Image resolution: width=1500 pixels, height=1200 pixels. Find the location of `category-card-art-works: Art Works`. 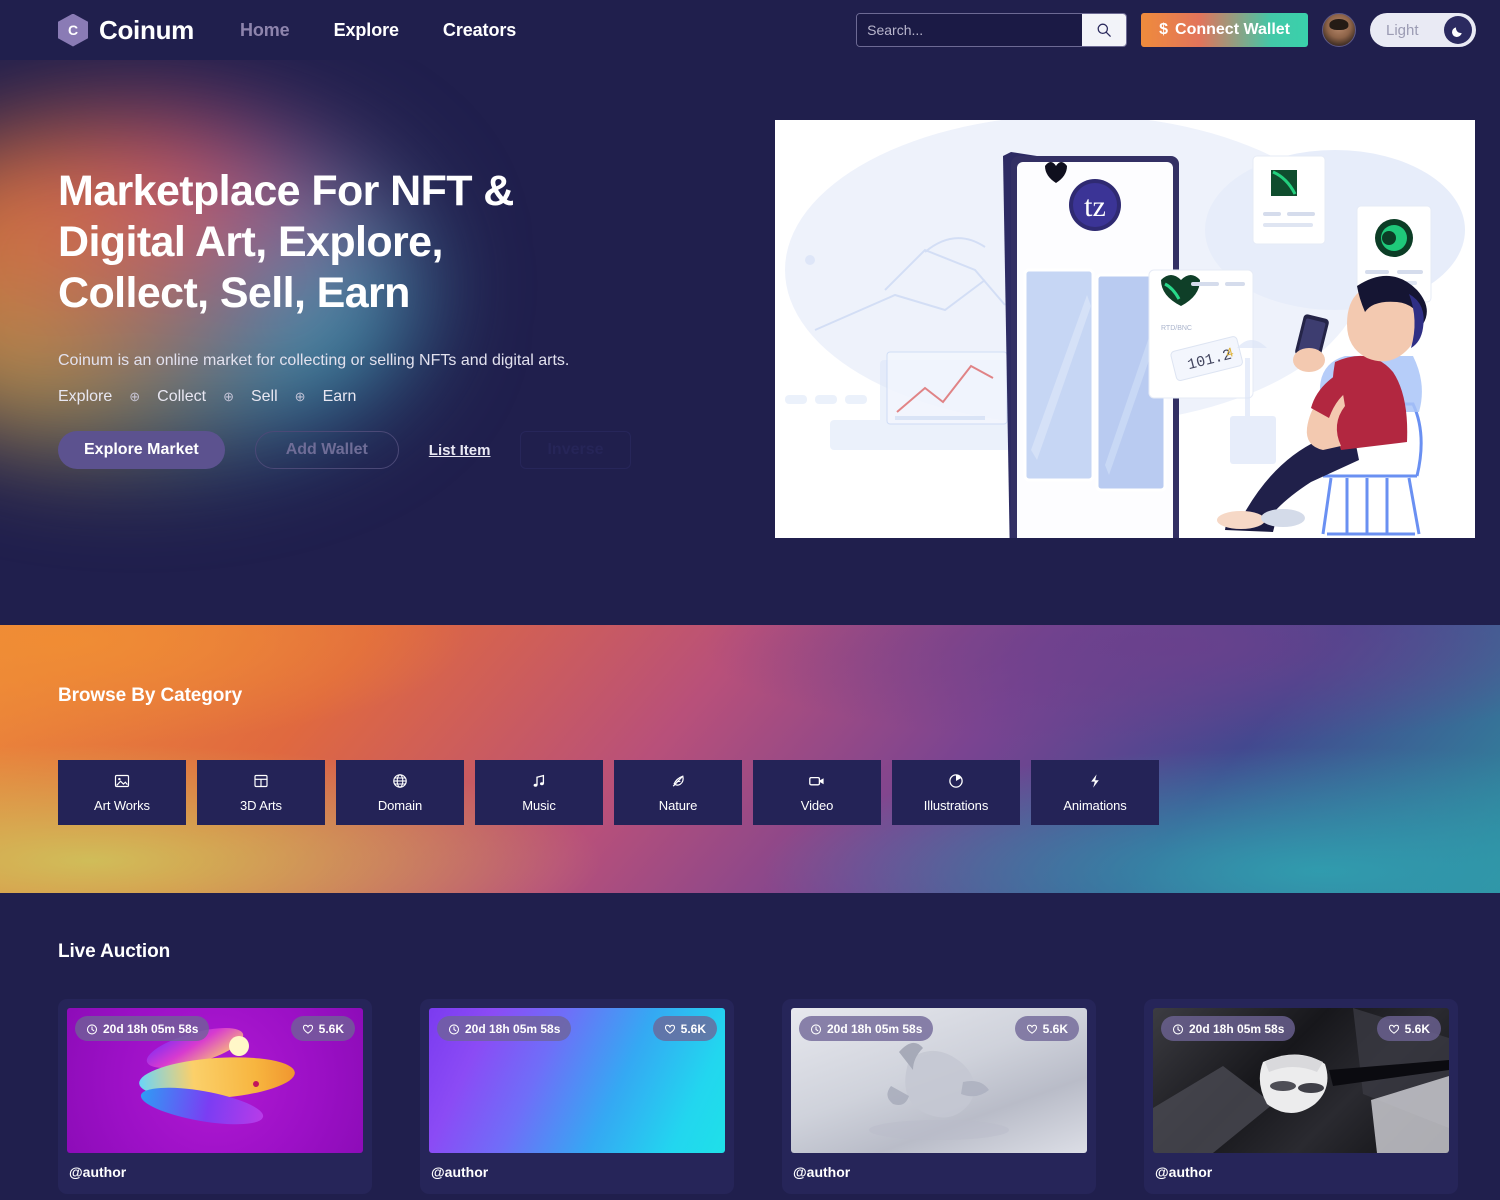

category-card-art-works: Art Works is located at coordinates (122, 792).